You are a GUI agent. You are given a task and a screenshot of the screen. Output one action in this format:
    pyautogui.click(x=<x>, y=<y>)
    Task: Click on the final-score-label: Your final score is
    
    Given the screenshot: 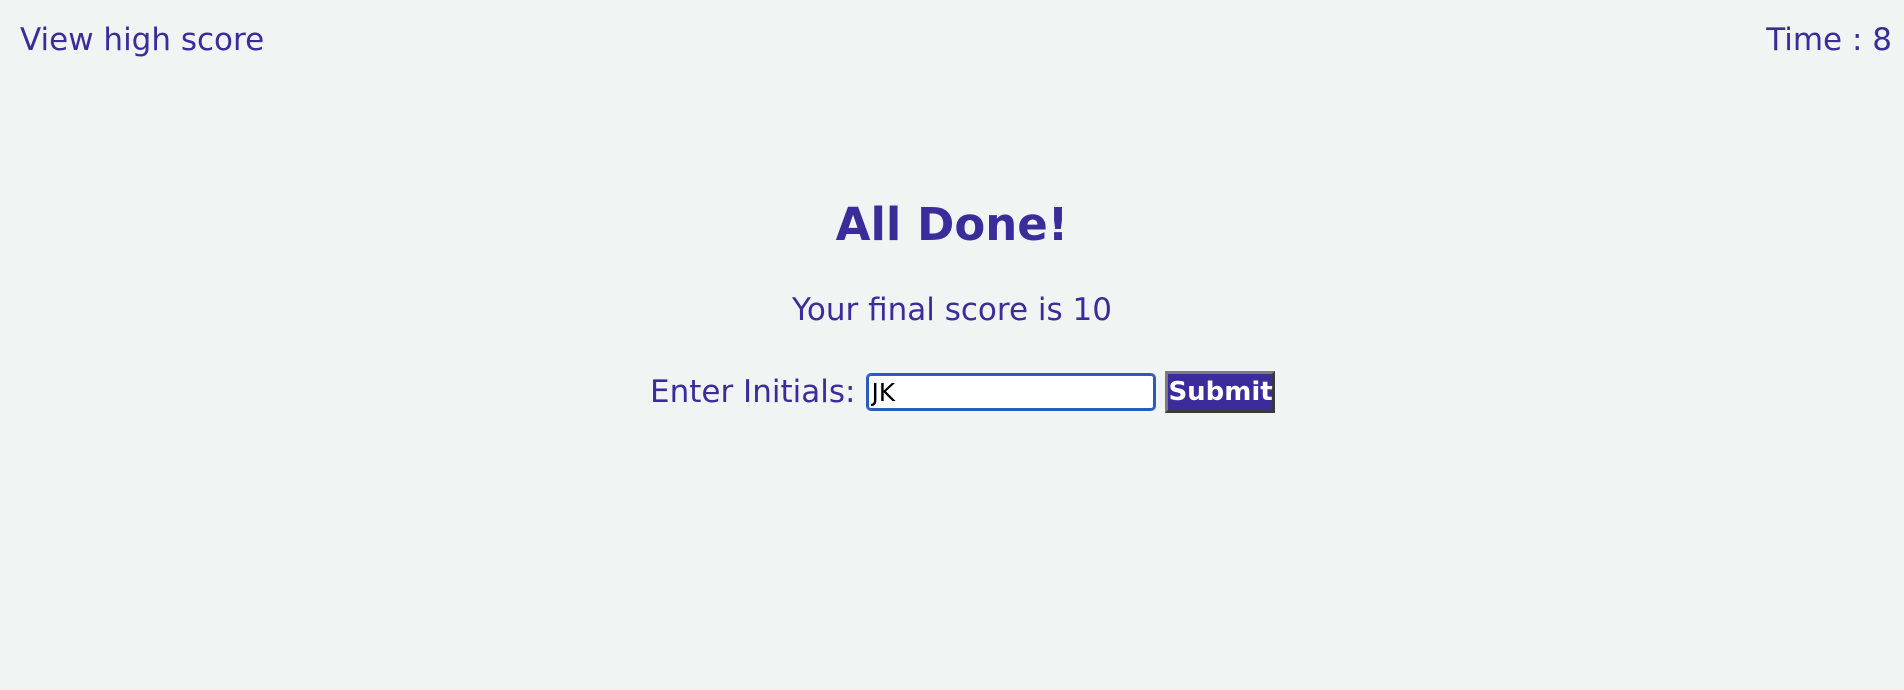 What is the action you would take?
    pyautogui.click(x=932, y=310)
    